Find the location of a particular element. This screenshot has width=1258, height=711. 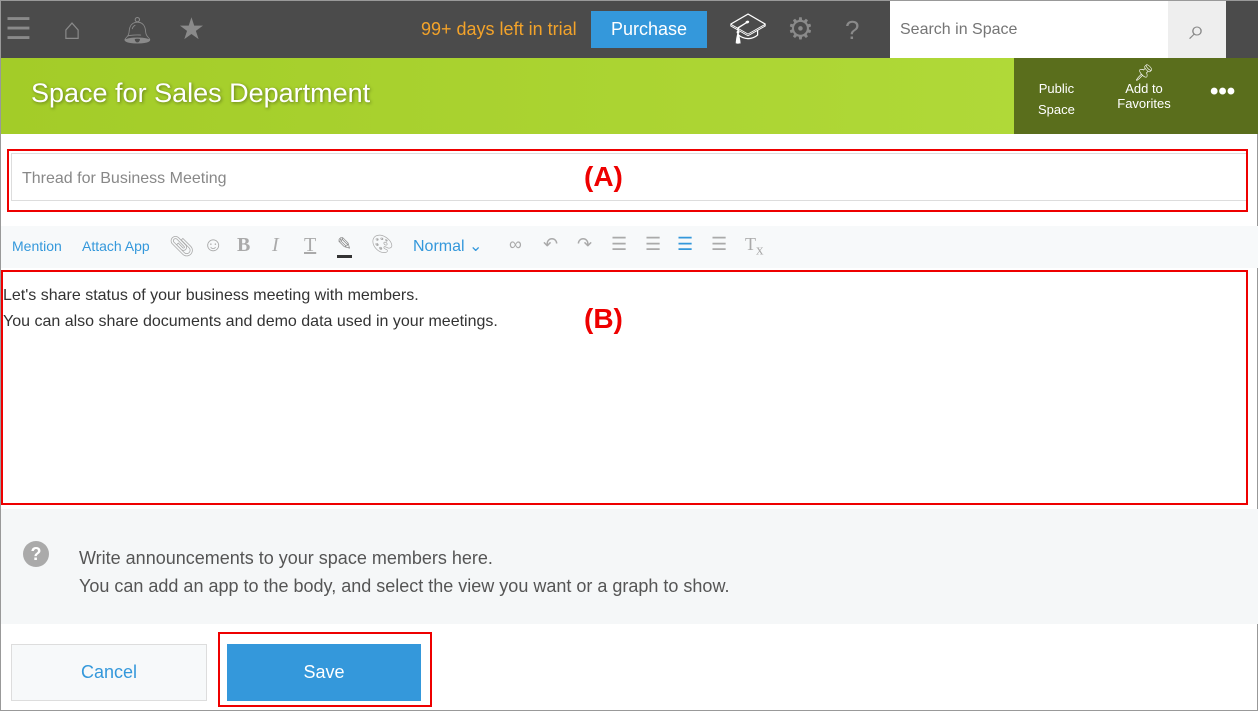

search-icon: ⌕ is located at coordinates (1197, 29).